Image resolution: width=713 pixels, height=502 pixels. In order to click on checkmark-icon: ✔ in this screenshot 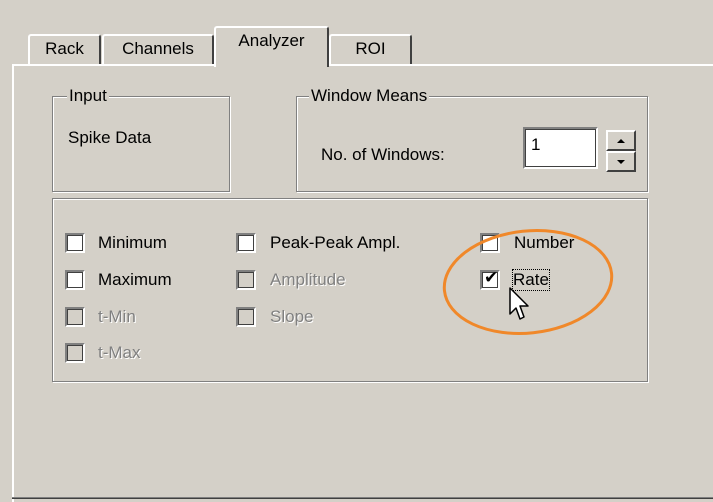, I will do `click(491, 278)`.